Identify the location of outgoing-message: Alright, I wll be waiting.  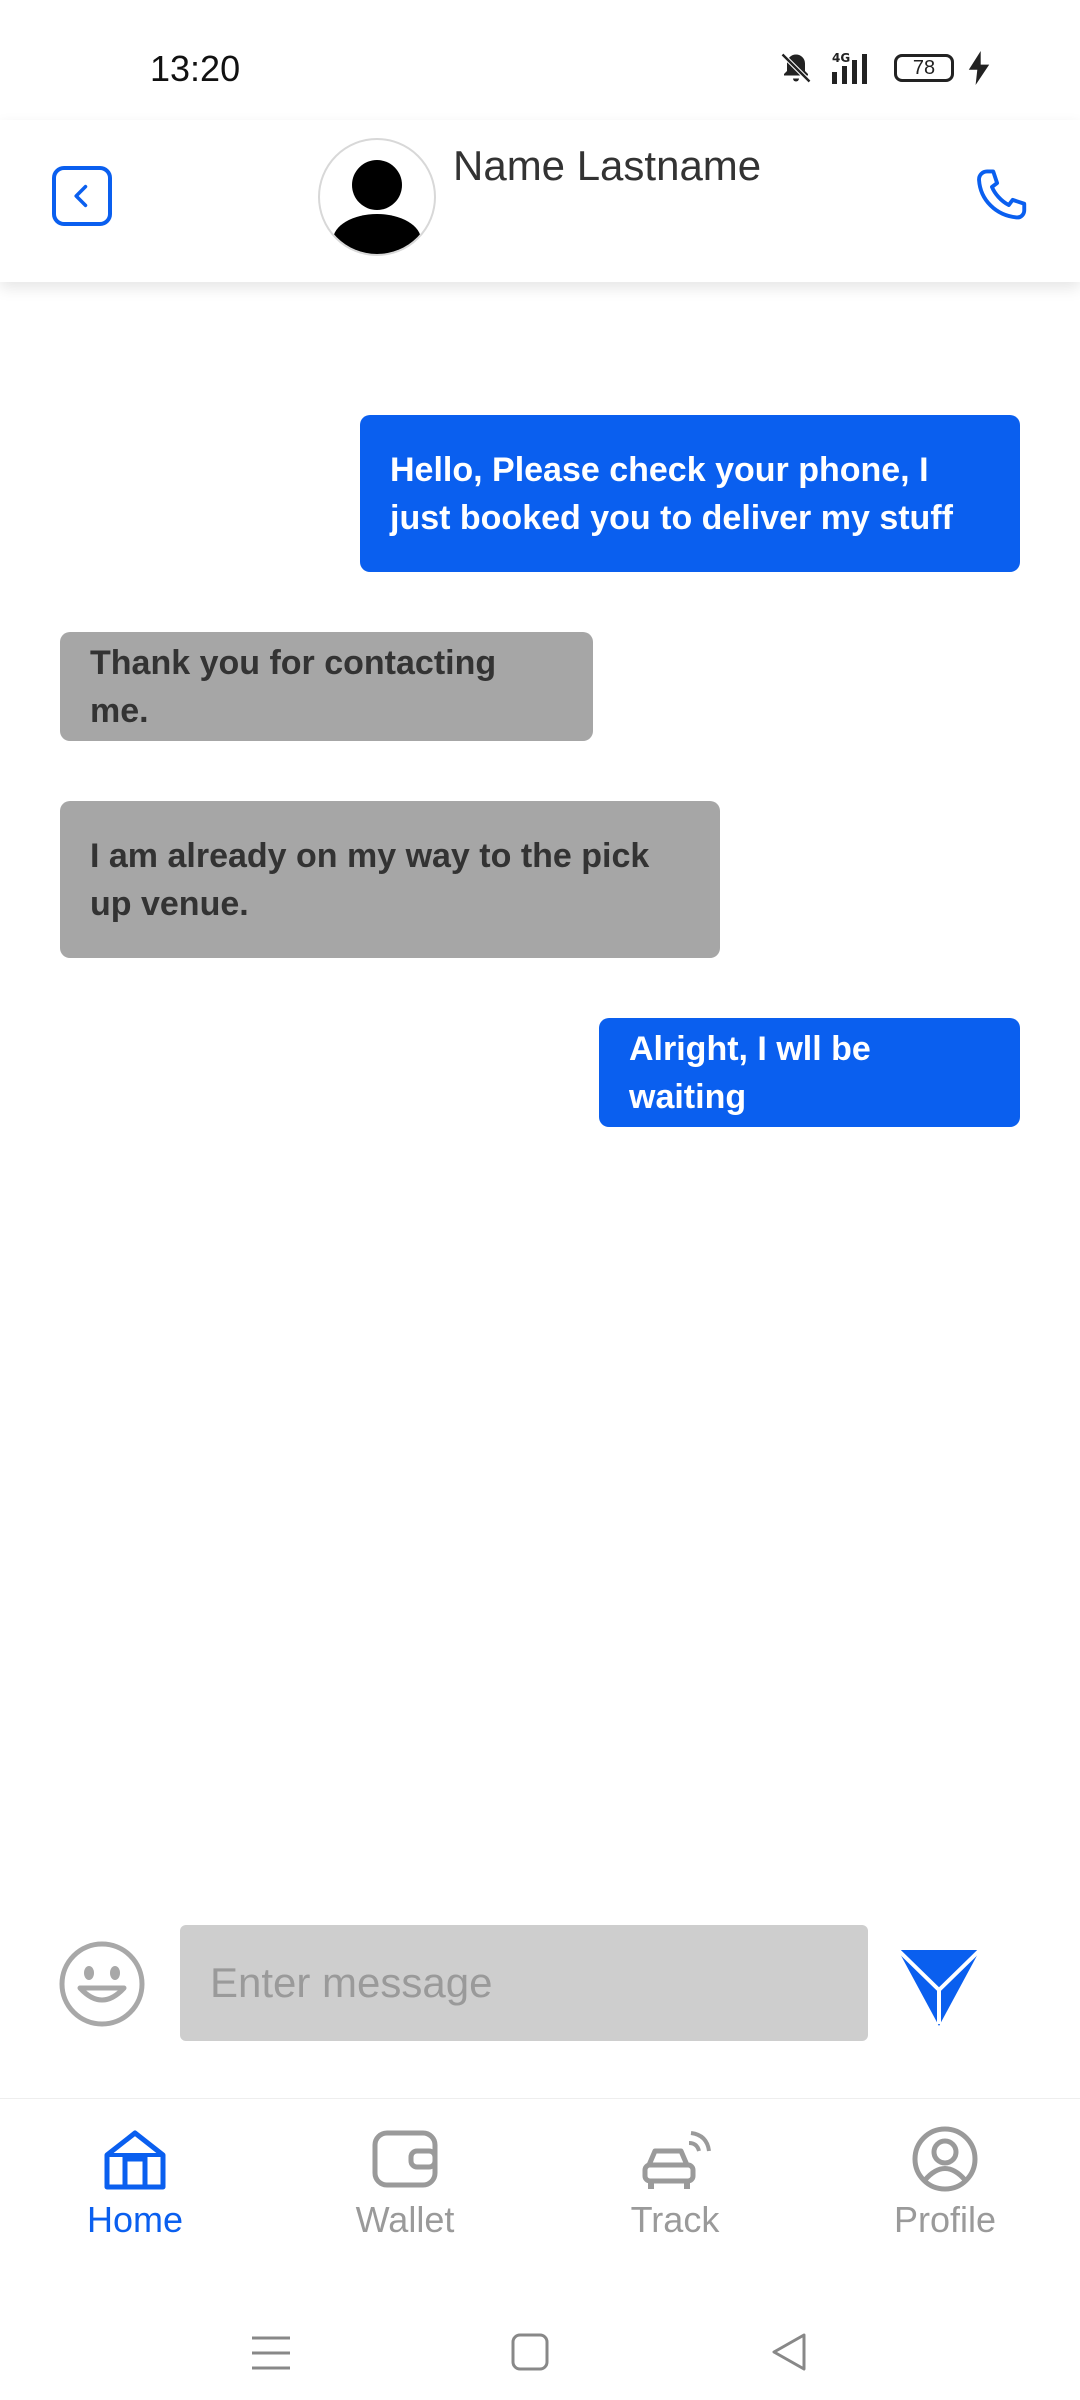
(809, 1072).